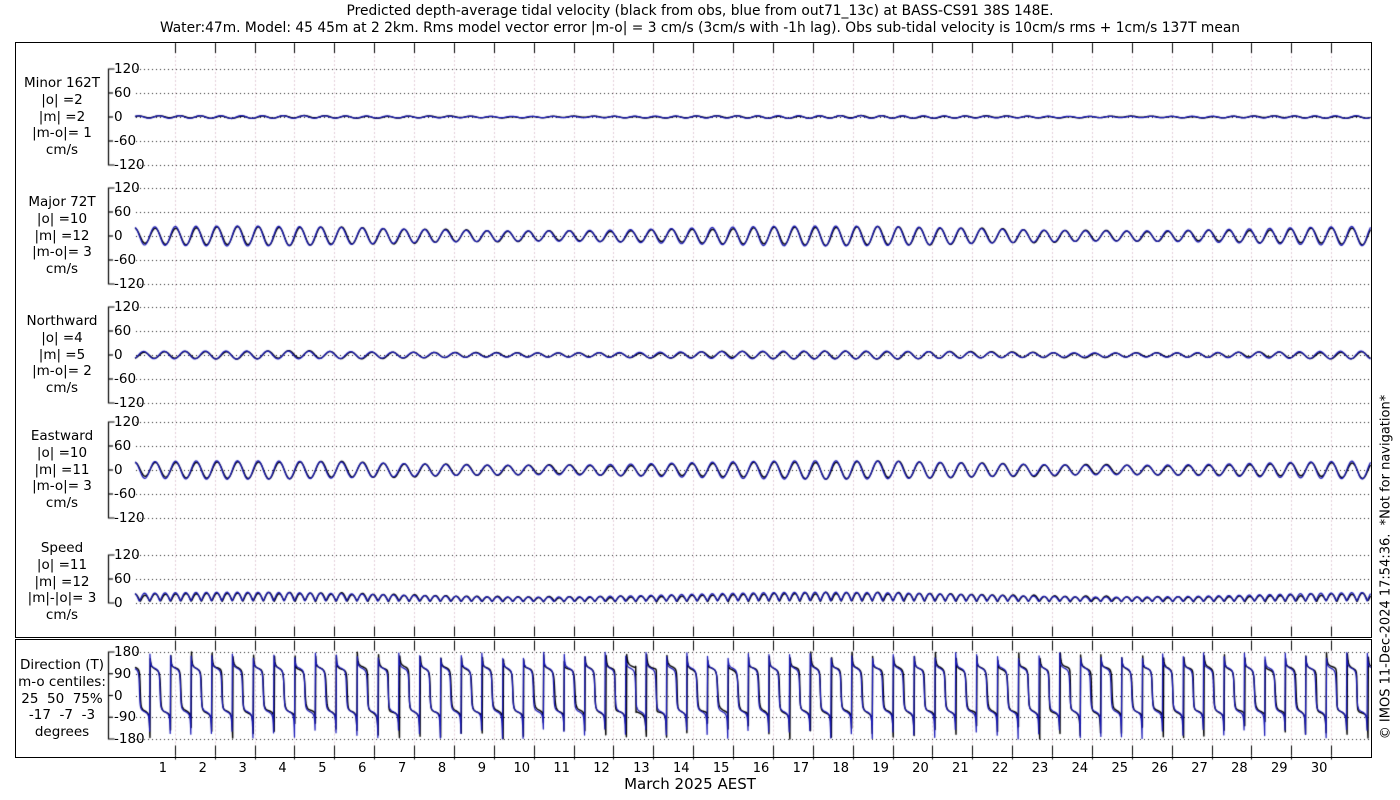  What do you see at coordinates (62, 548) in the screenshot?
I see `panel-label-line: Speed` at bounding box center [62, 548].